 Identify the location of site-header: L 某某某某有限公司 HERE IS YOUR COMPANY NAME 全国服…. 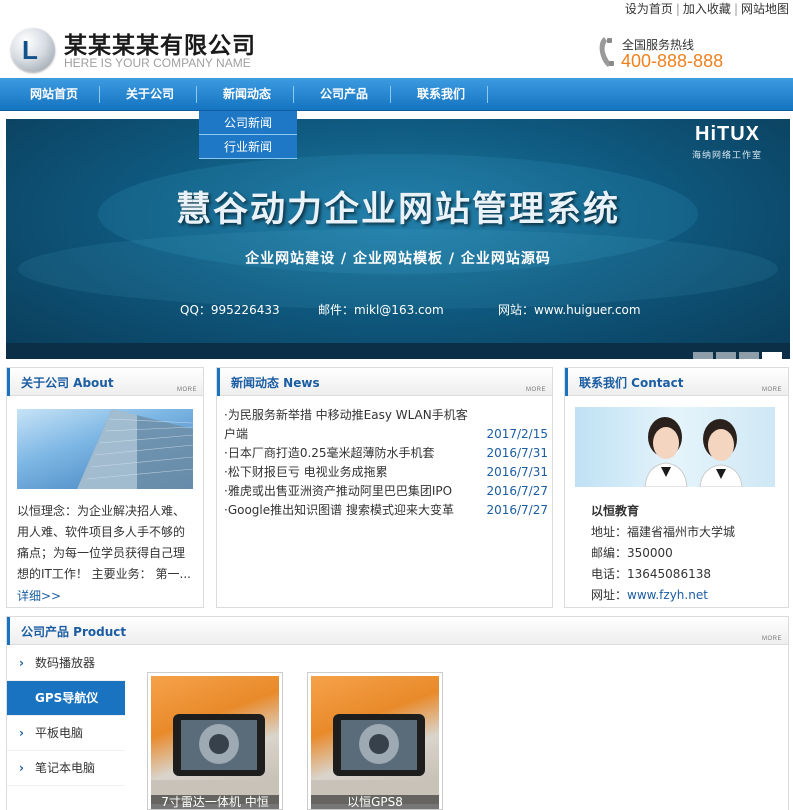
(396, 48).